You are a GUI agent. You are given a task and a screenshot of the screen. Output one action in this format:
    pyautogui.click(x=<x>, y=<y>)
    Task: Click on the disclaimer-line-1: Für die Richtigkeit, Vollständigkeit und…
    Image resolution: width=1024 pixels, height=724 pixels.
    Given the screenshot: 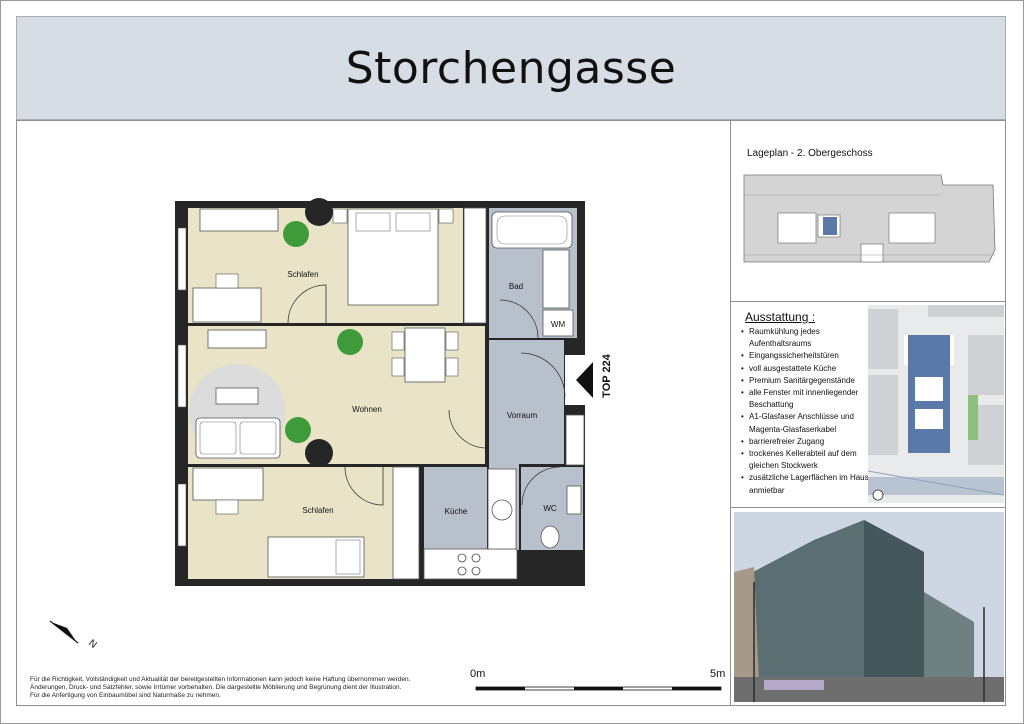 What is the action you would take?
    pyautogui.click(x=220, y=679)
    